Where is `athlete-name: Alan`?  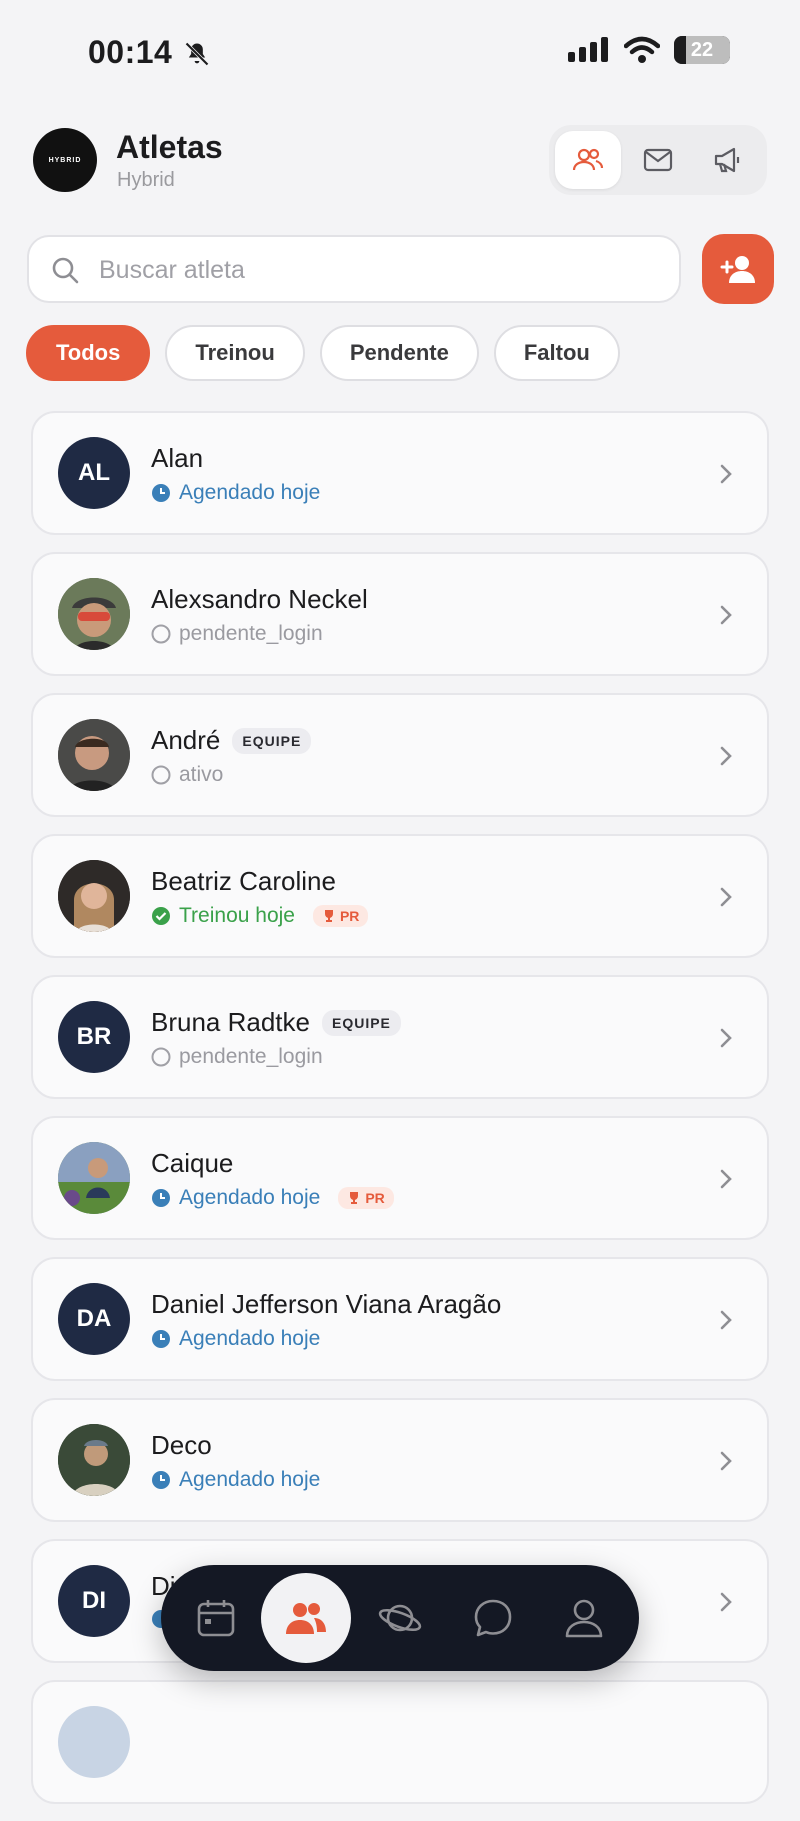 athlete-name: Alan is located at coordinates (177, 458).